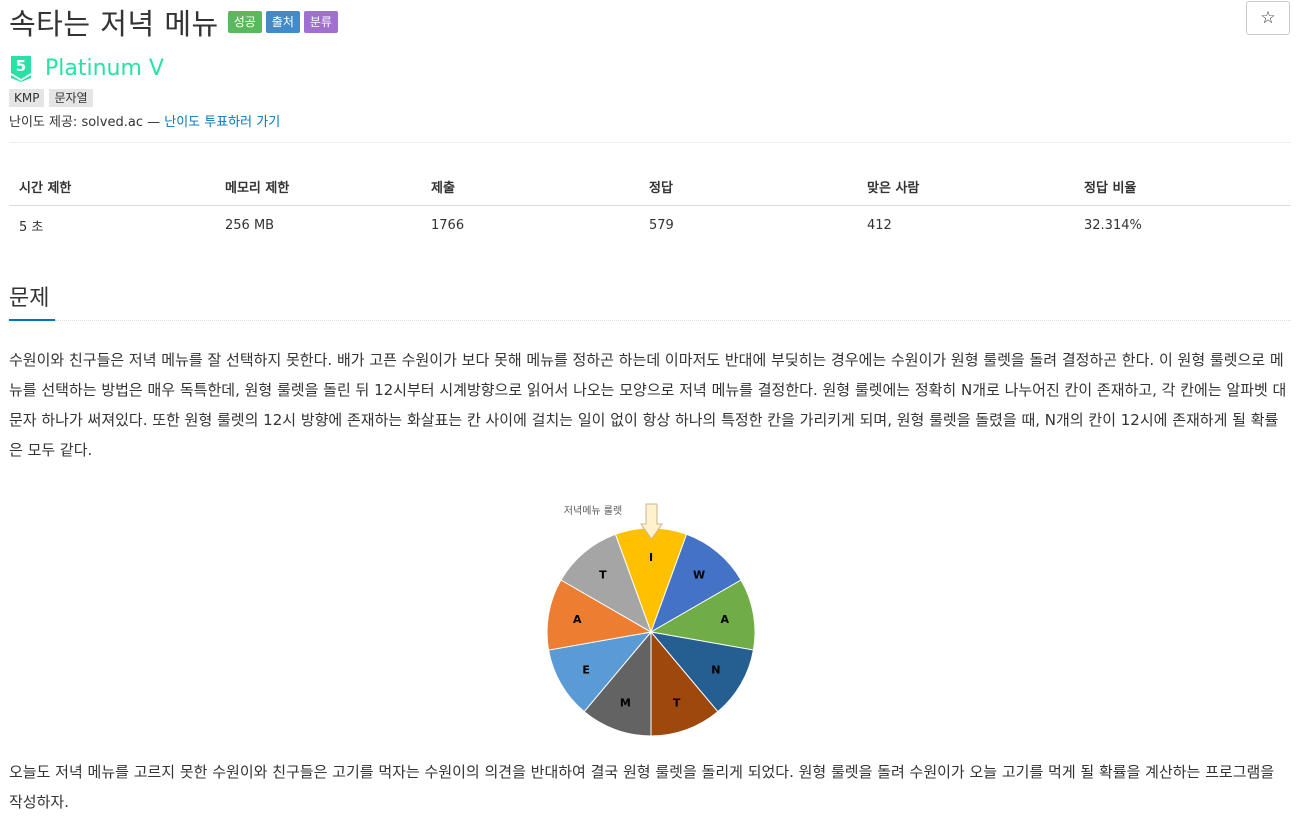 The width and height of the screenshot is (1296, 818). Describe the element at coordinates (715, 669) in the screenshot. I see `roulette-slice-letter: N` at that location.